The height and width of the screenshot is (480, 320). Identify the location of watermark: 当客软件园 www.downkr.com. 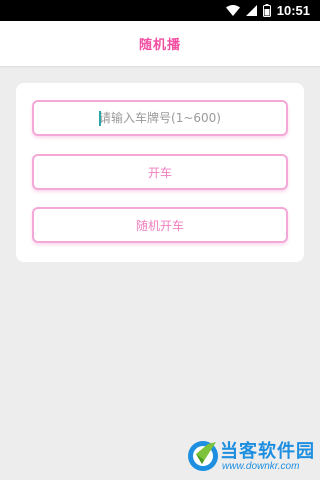
(252, 457).